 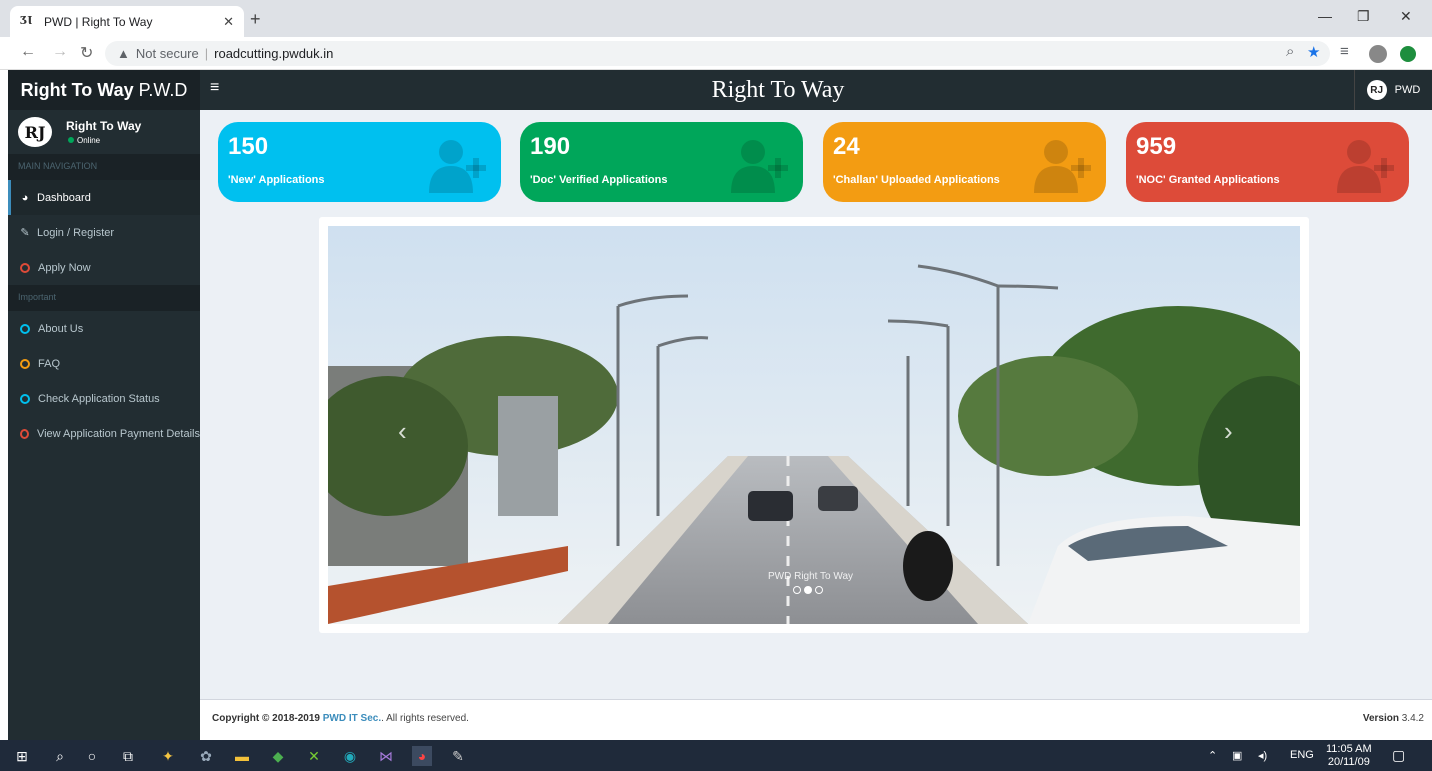 I want to click on restore-icon: ❐, so click(x=1363, y=16).